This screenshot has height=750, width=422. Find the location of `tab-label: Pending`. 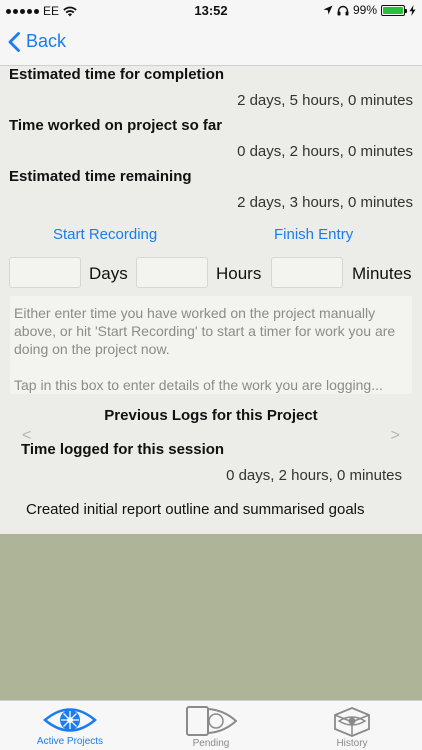

tab-label: Pending is located at coordinates (211, 743).